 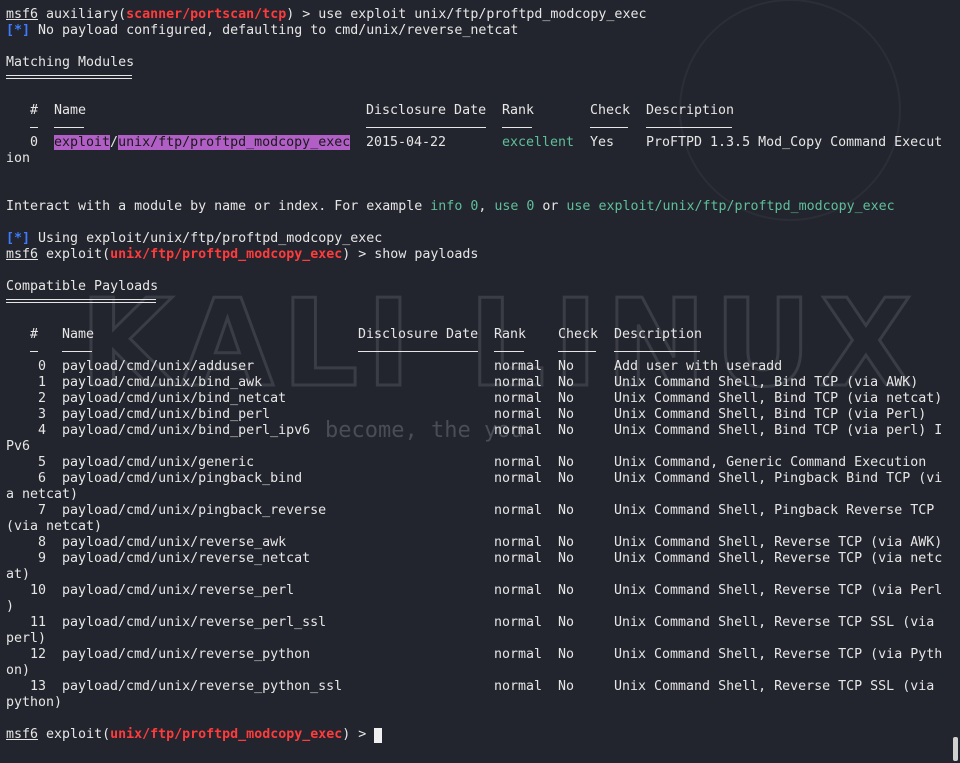 I want to click on payload-row-name: payload/cmd/unix/reverse_python, so click(x=186, y=655).